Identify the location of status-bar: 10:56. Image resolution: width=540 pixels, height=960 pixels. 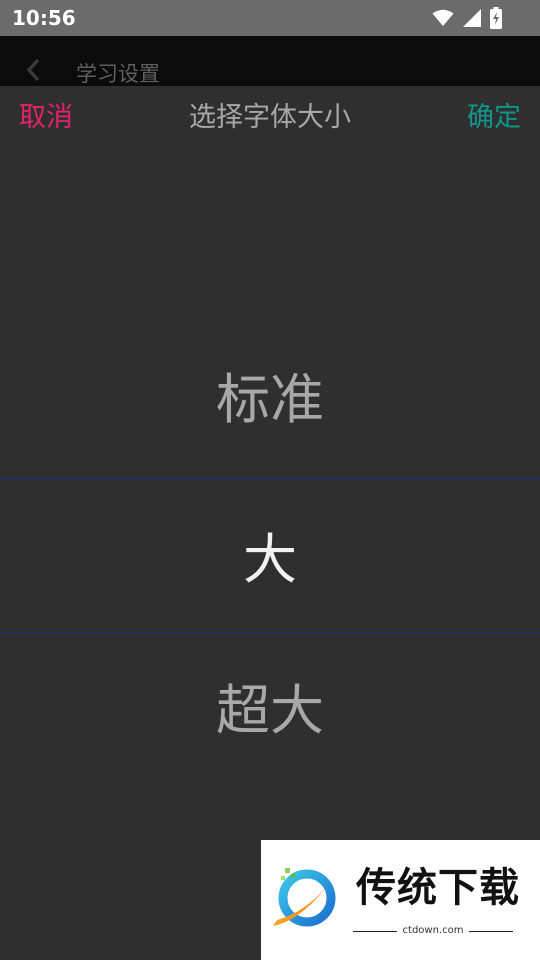
(270, 18).